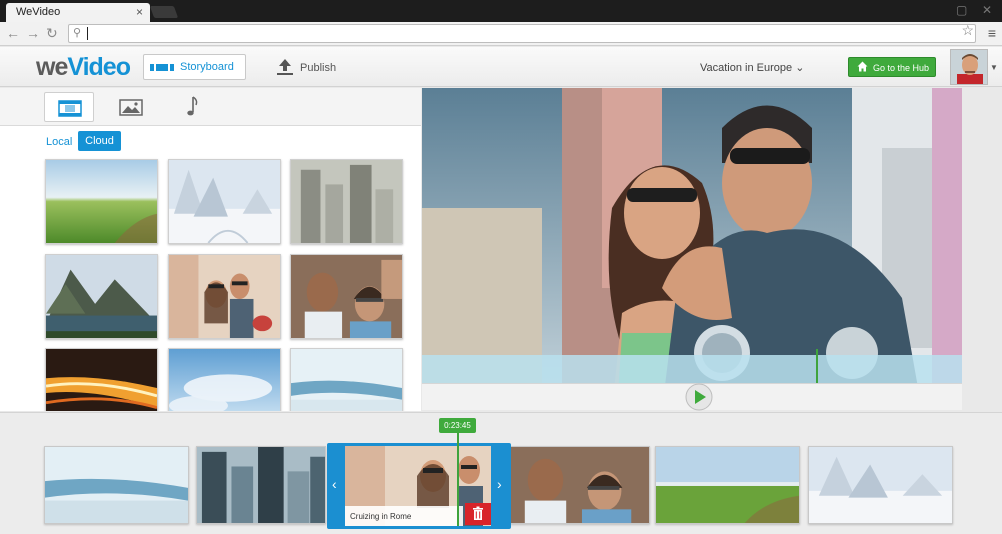 The height and width of the screenshot is (534, 1002). Describe the element at coordinates (800, 68) in the screenshot. I see `chevron-down-icon: ⌄` at that location.